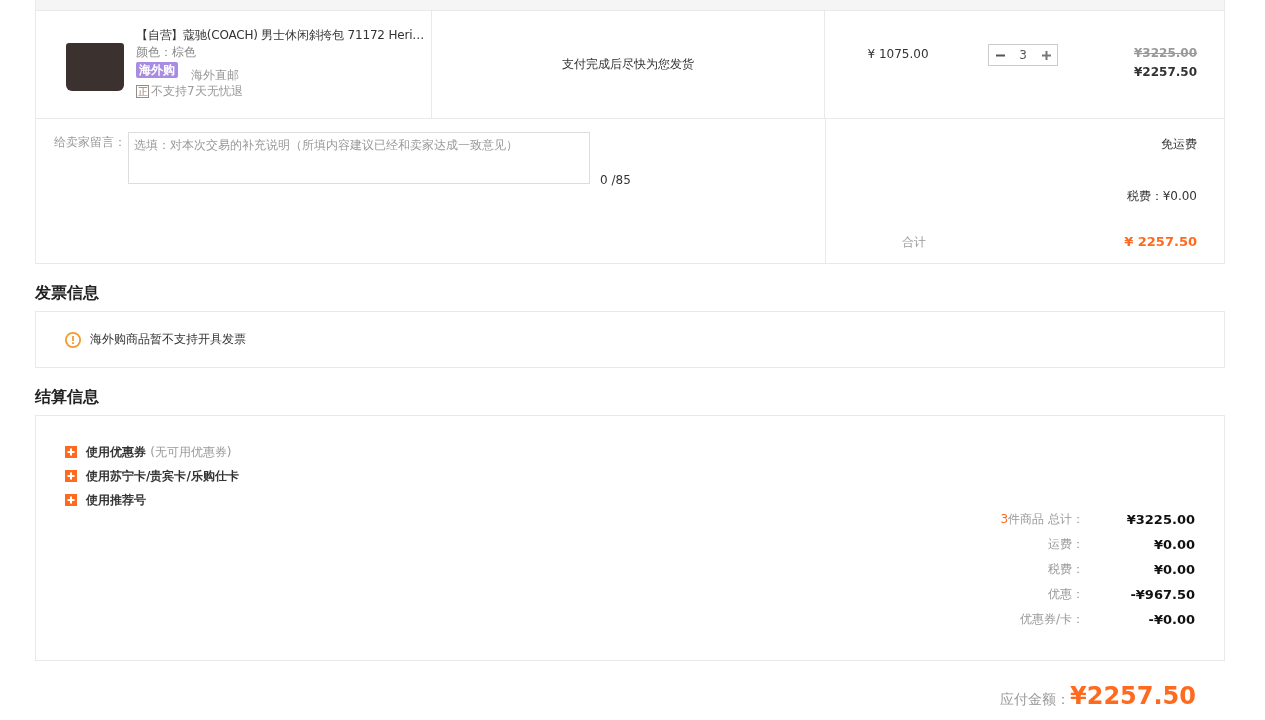 The height and width of the screenshot is (720, 1265). Describe the element at coordinates (1171, 620) in the screenshot. I see `summary-value: -¥0.00` at that location.